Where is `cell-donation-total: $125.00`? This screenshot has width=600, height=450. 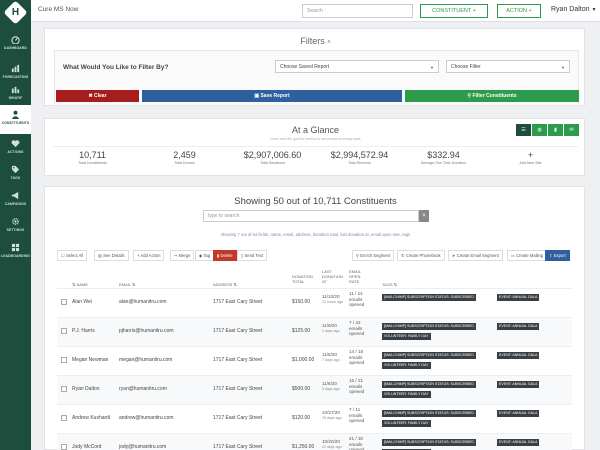 cell-donation-total: $125.00 is located at coordinates (301, 331).